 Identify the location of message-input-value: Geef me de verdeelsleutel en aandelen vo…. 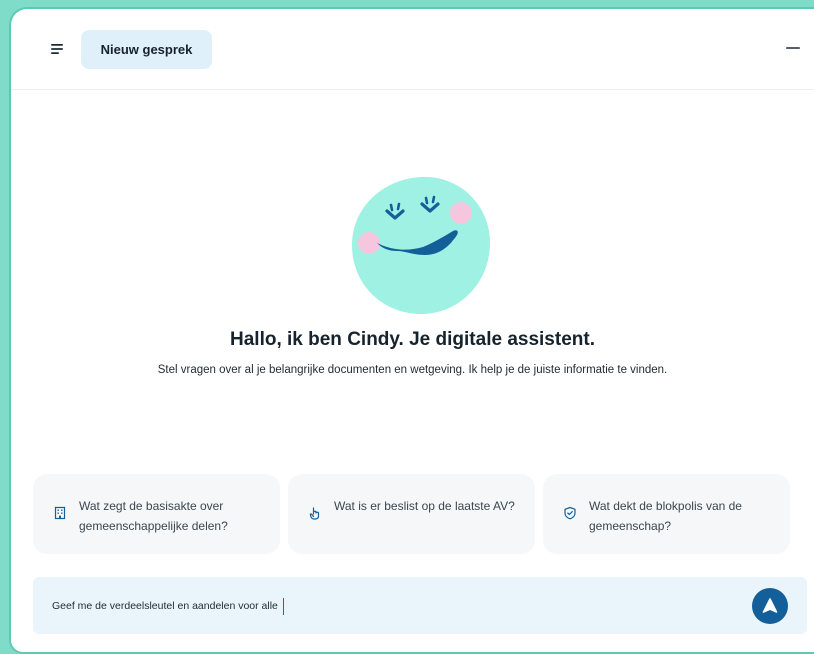
(165, 606).